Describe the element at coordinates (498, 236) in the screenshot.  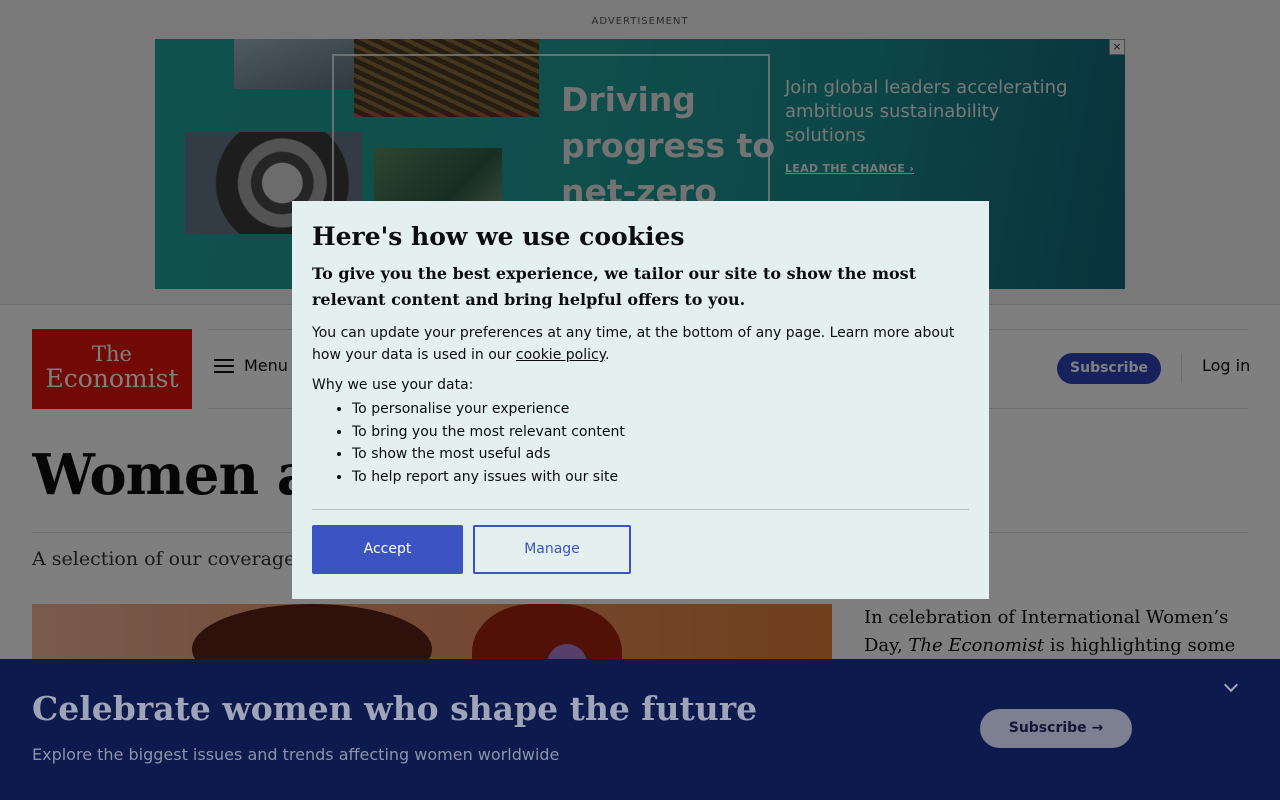
I see `cookie-title: Here's how we use cookies` at that location.